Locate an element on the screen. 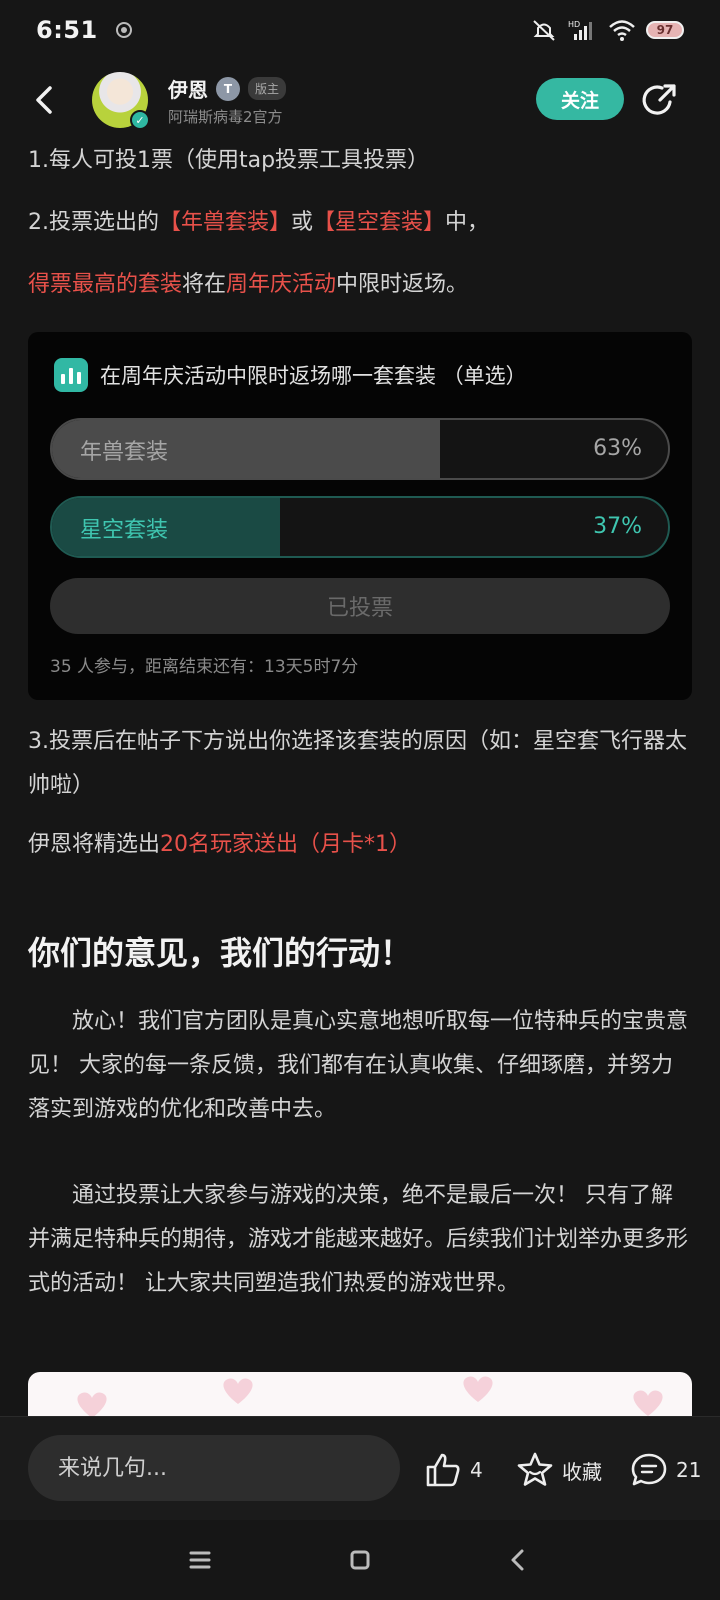 This screenshot has height=1600, width=720. poll-chart-icon is located at coordinates (71, 375).